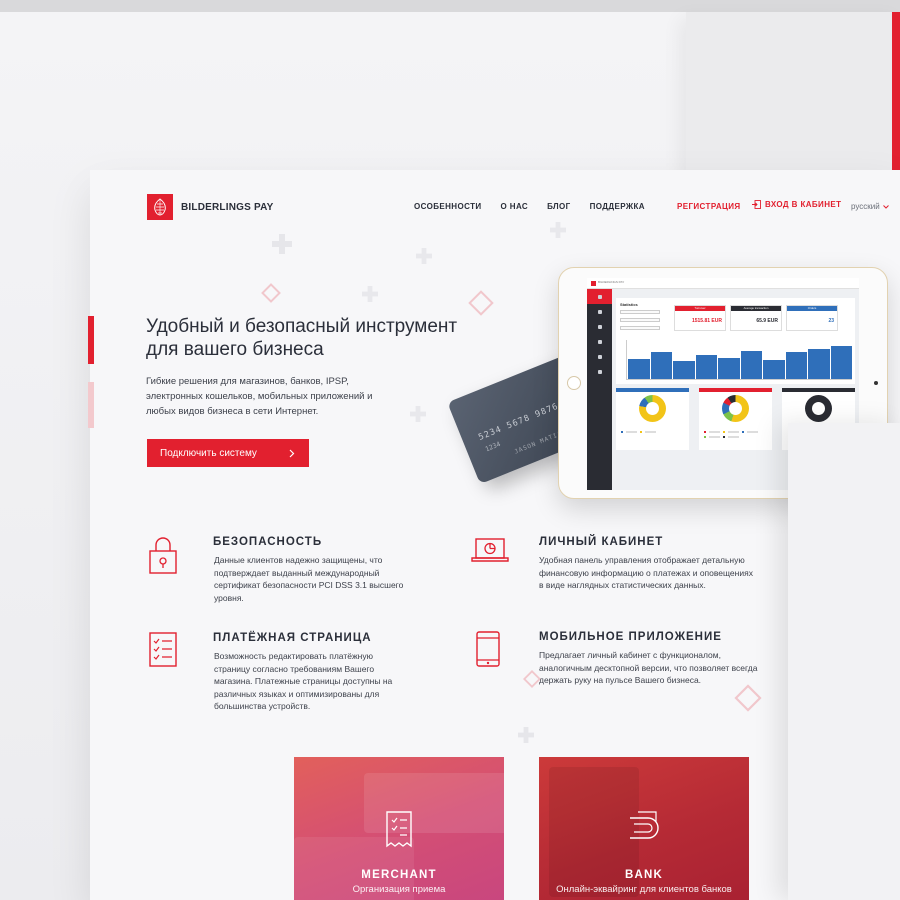 This screenshot has width=900, height=900. Describe the element at coordinates (163, 555) in the screenshot. I see `lock-icon` at that location.